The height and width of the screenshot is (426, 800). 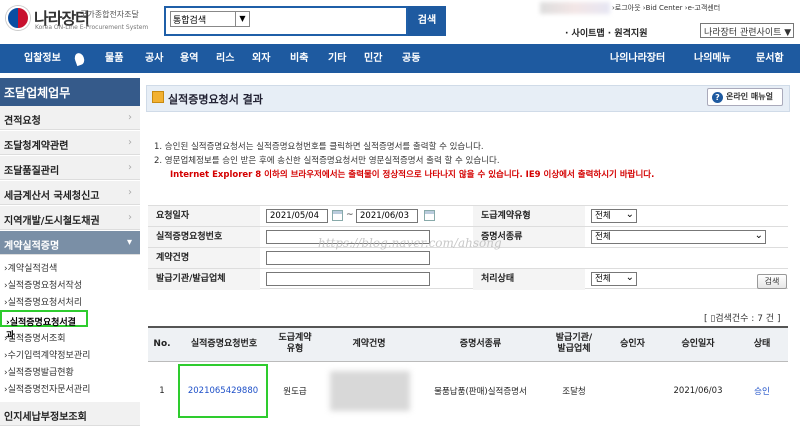 What do you see at coordinates (410, 243) in the screenshot?
I see `watermark: https://blog.naver.com/ahsong` at bounding box center [410, 243].